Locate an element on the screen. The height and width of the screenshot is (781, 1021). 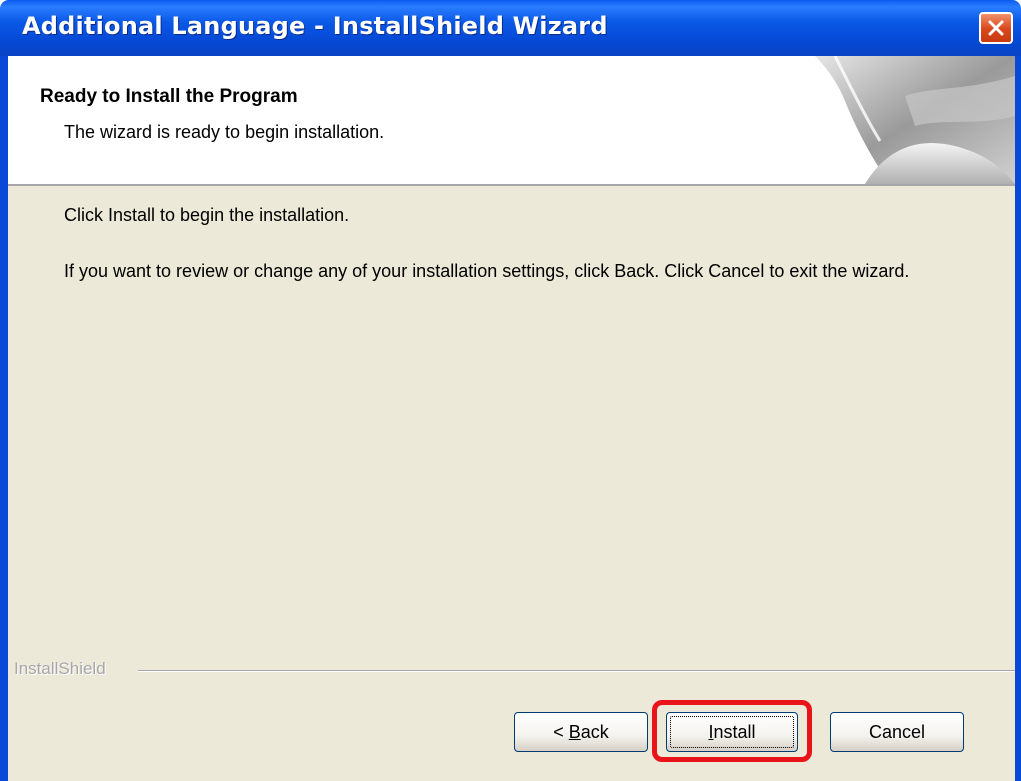
back-button: < Back is located at coordinates (581, 732).